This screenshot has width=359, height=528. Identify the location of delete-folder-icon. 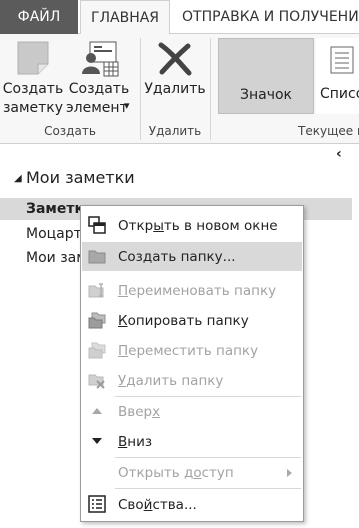
(96, 381).